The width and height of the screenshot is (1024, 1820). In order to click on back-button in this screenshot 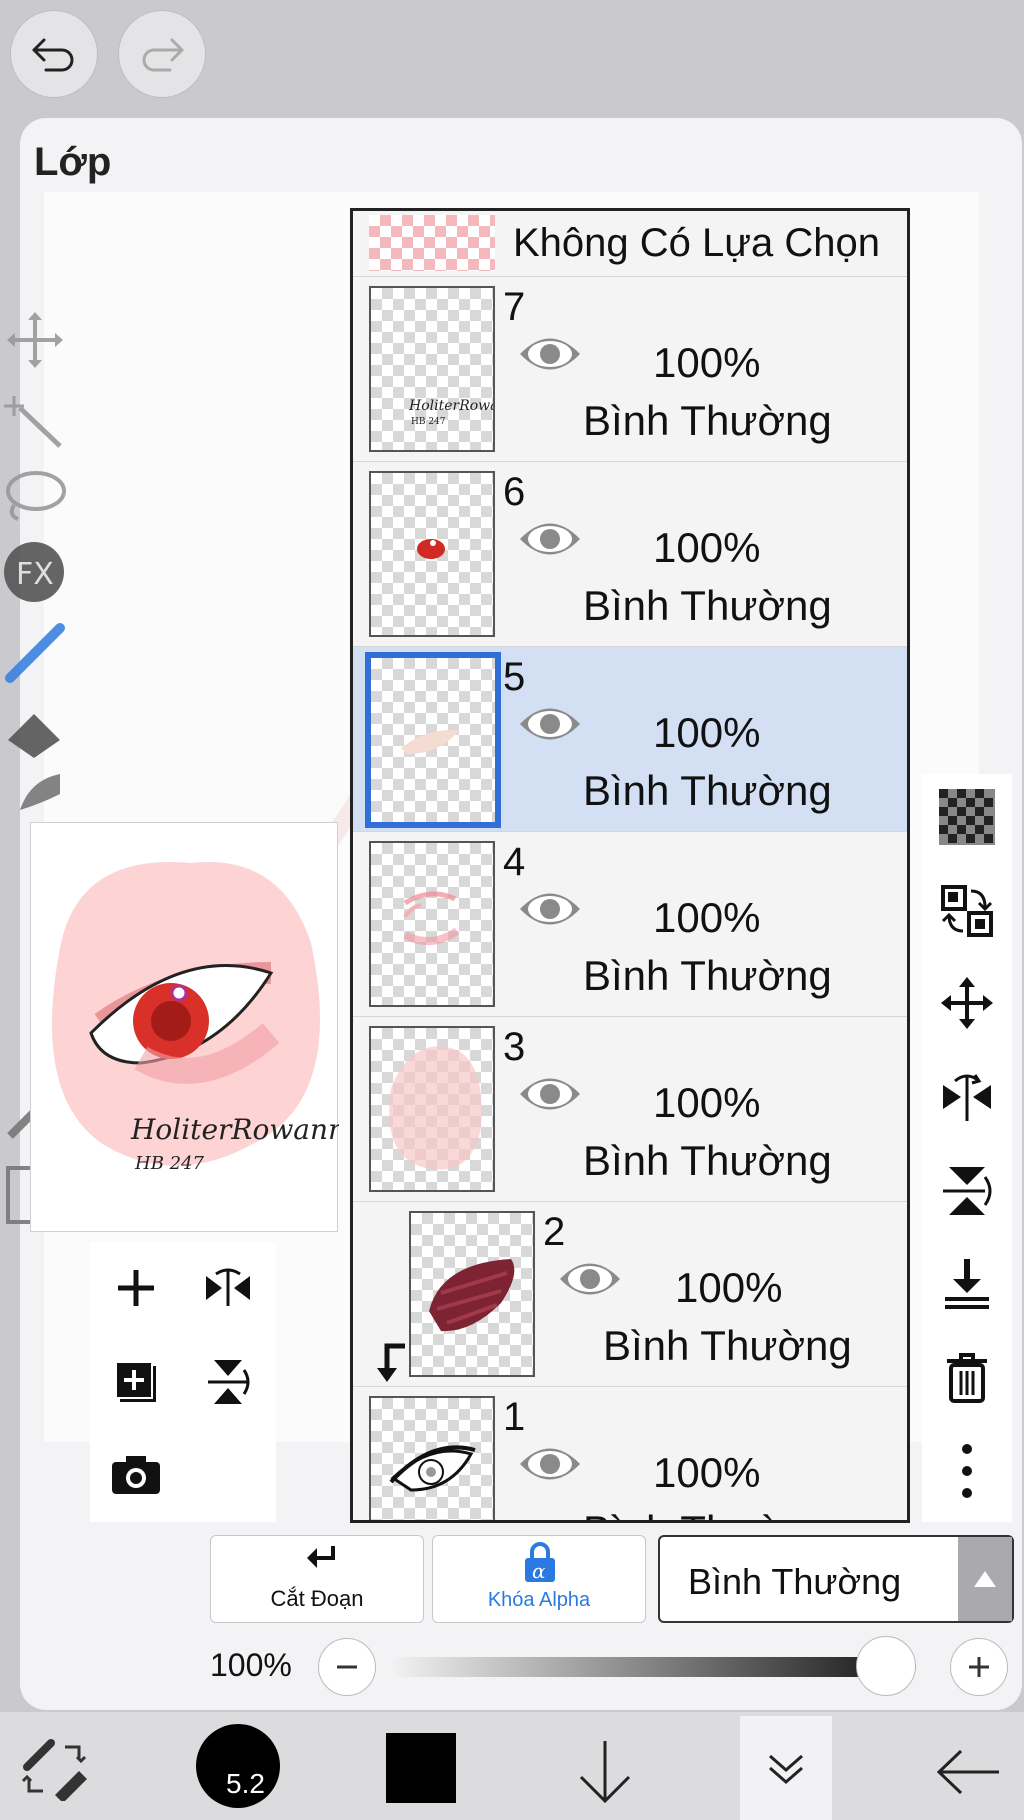, I will do `click(968, 1772)`.